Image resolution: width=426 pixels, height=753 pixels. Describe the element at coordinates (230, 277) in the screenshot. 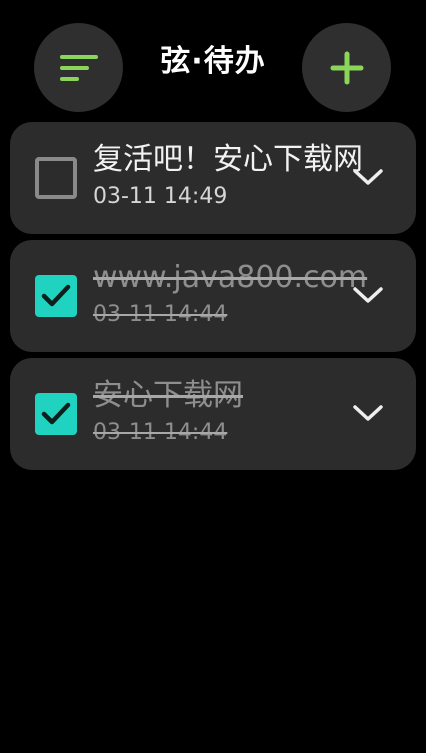

I see `todo-title: www.java800.com` at that location.